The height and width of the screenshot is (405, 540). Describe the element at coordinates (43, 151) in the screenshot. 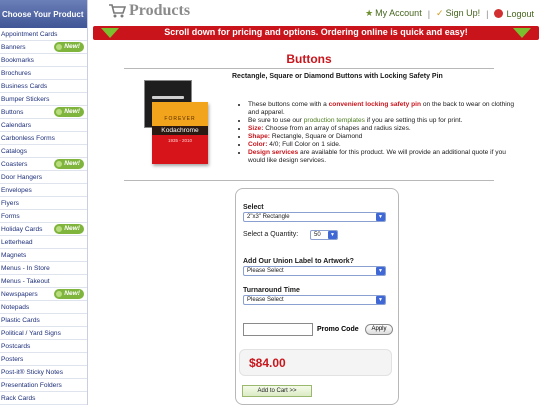

I see `sidebar-item: Catalogs` at that location.